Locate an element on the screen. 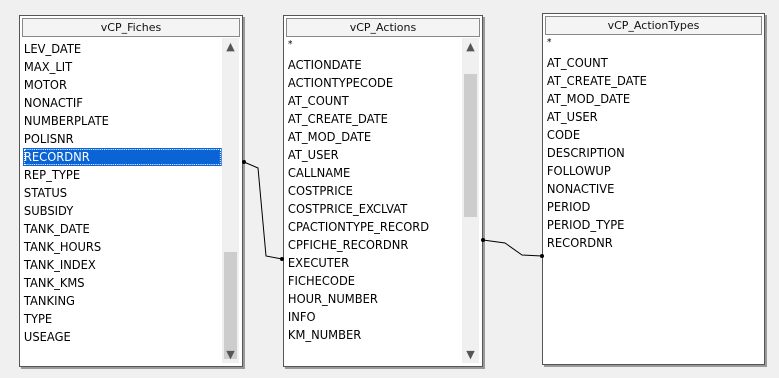  relation-actions-actiontypes is located at coordinates (512, 248).